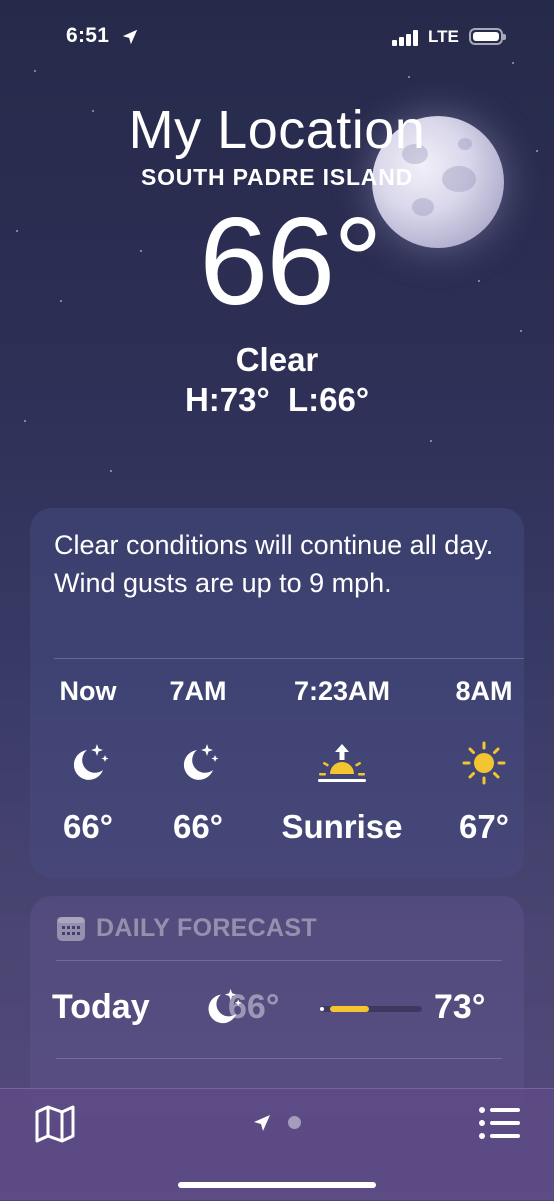  What do you see at coordinates (349, 1009) in the screenshot?
I see `temperature-range-fill` at bounding box center [349, 1009].